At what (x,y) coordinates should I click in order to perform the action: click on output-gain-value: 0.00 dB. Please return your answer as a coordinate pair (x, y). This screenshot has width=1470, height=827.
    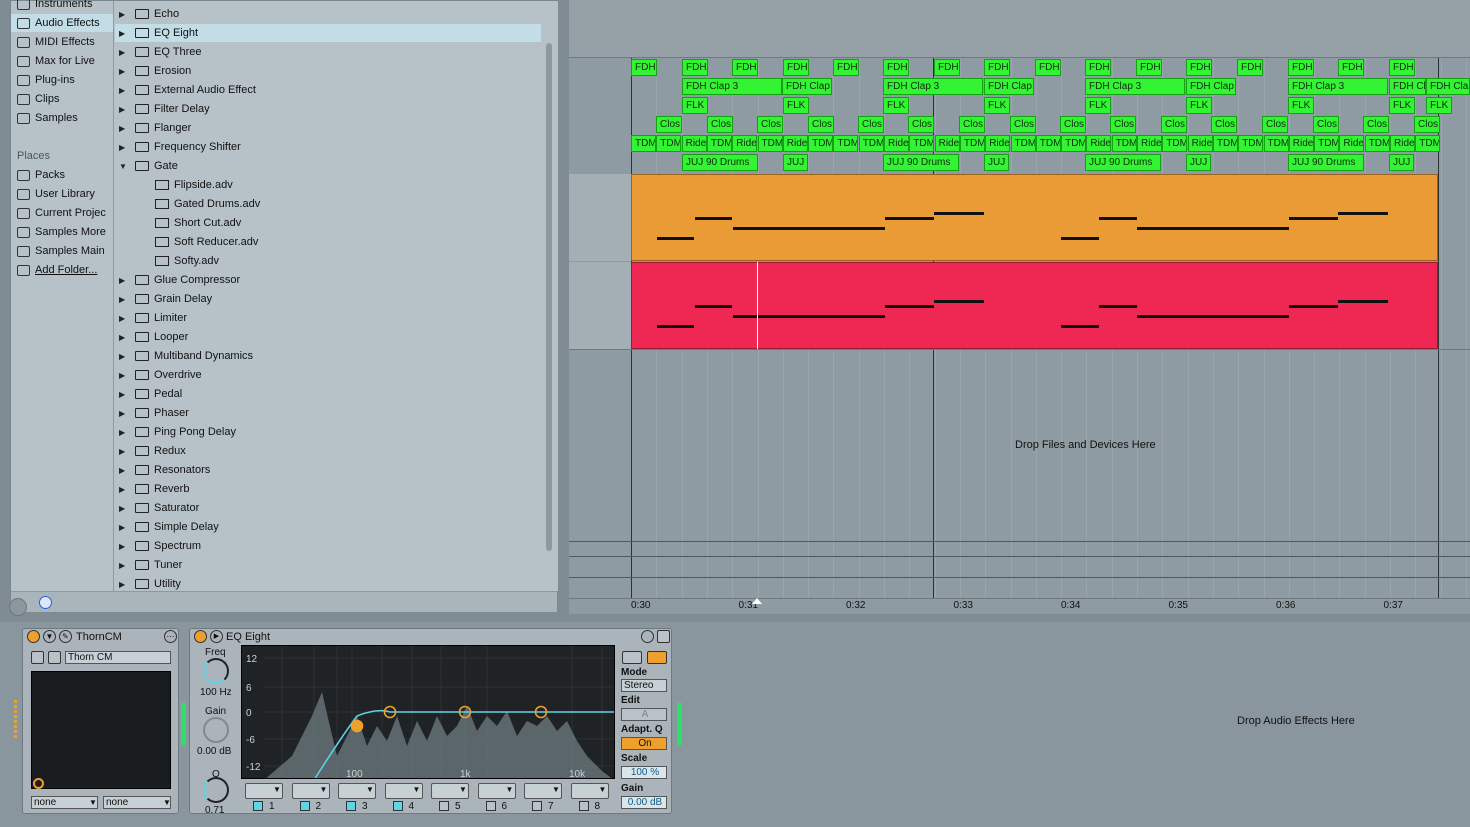
    Looking at the image, I should click on (644, 802).